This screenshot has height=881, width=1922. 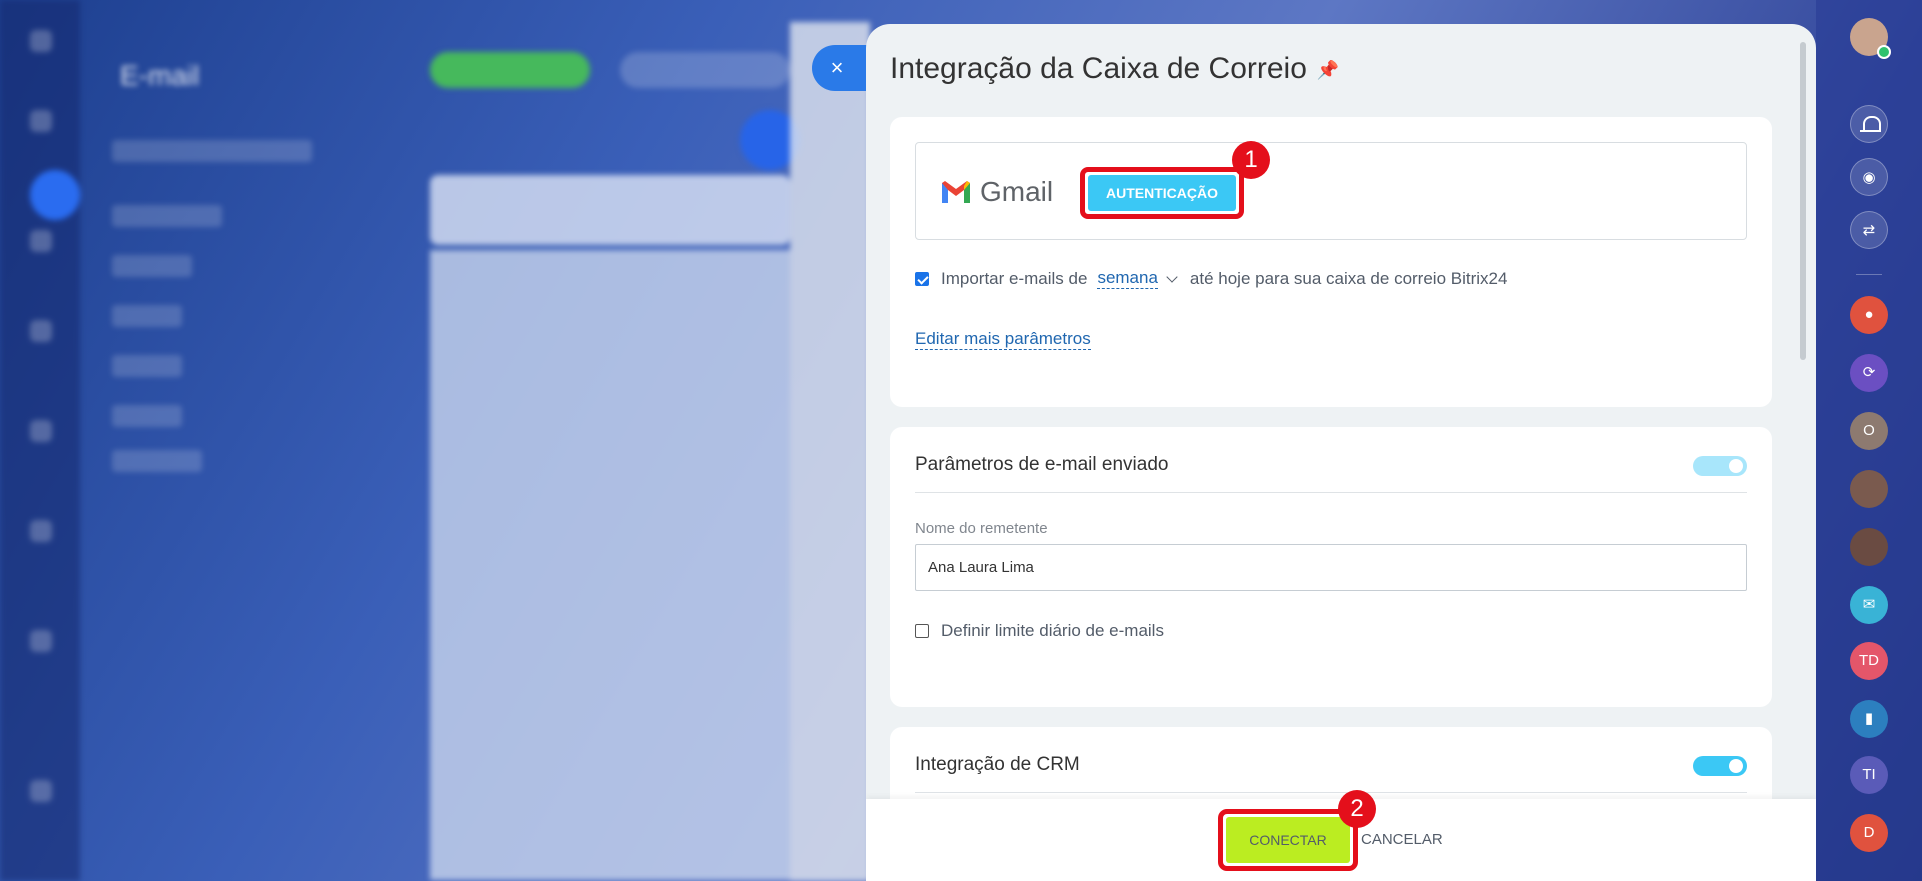 What do you see at coordinates (1172, 276) in the screenshot?
I see `chevron-down-icon` at bounding box center [1172, 276].